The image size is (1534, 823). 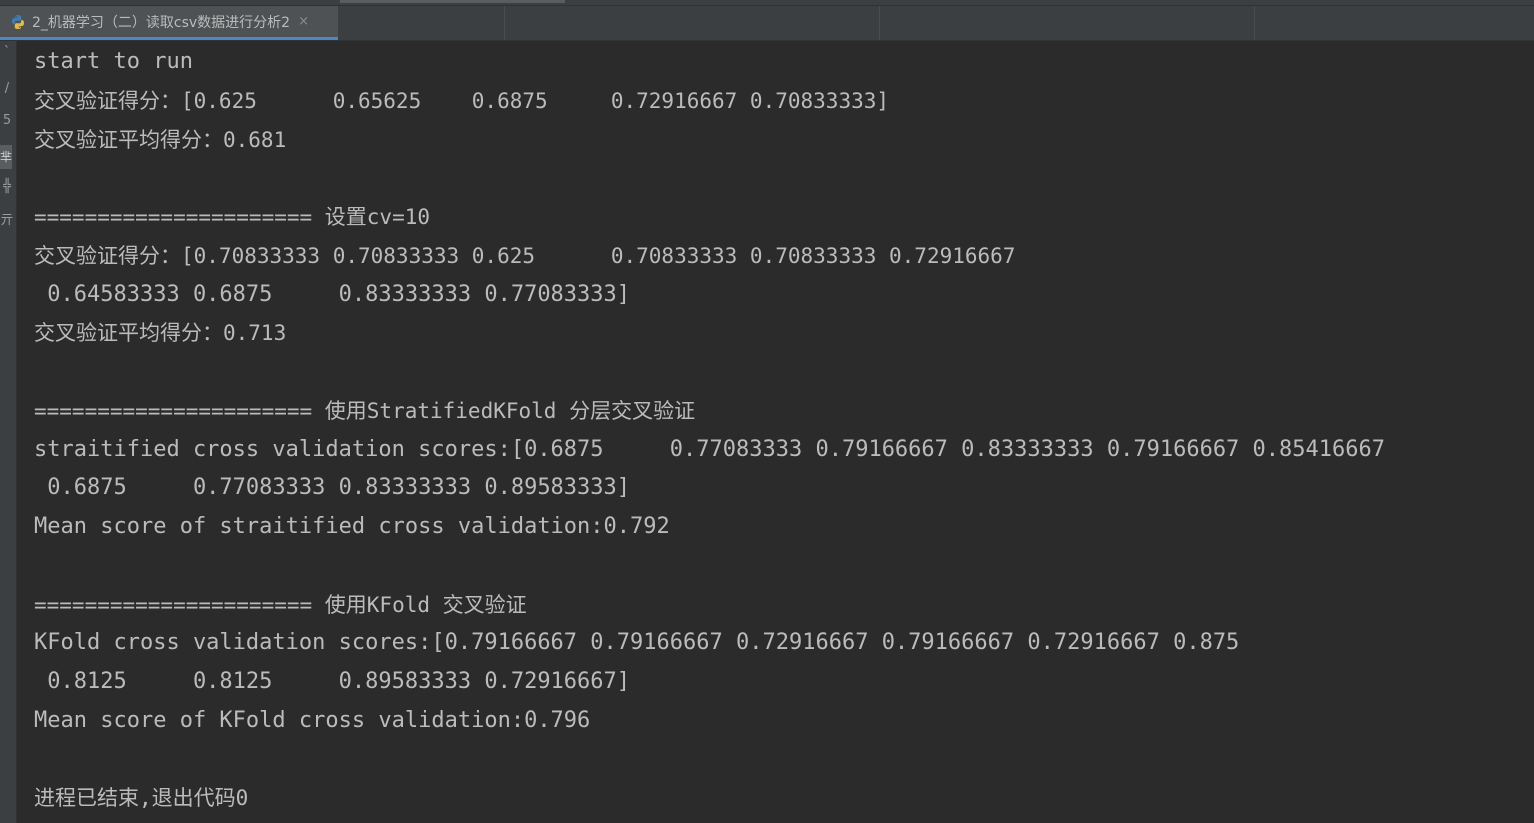 I want to click on gutter-glyph: ╬, so click(x=7, y=186).